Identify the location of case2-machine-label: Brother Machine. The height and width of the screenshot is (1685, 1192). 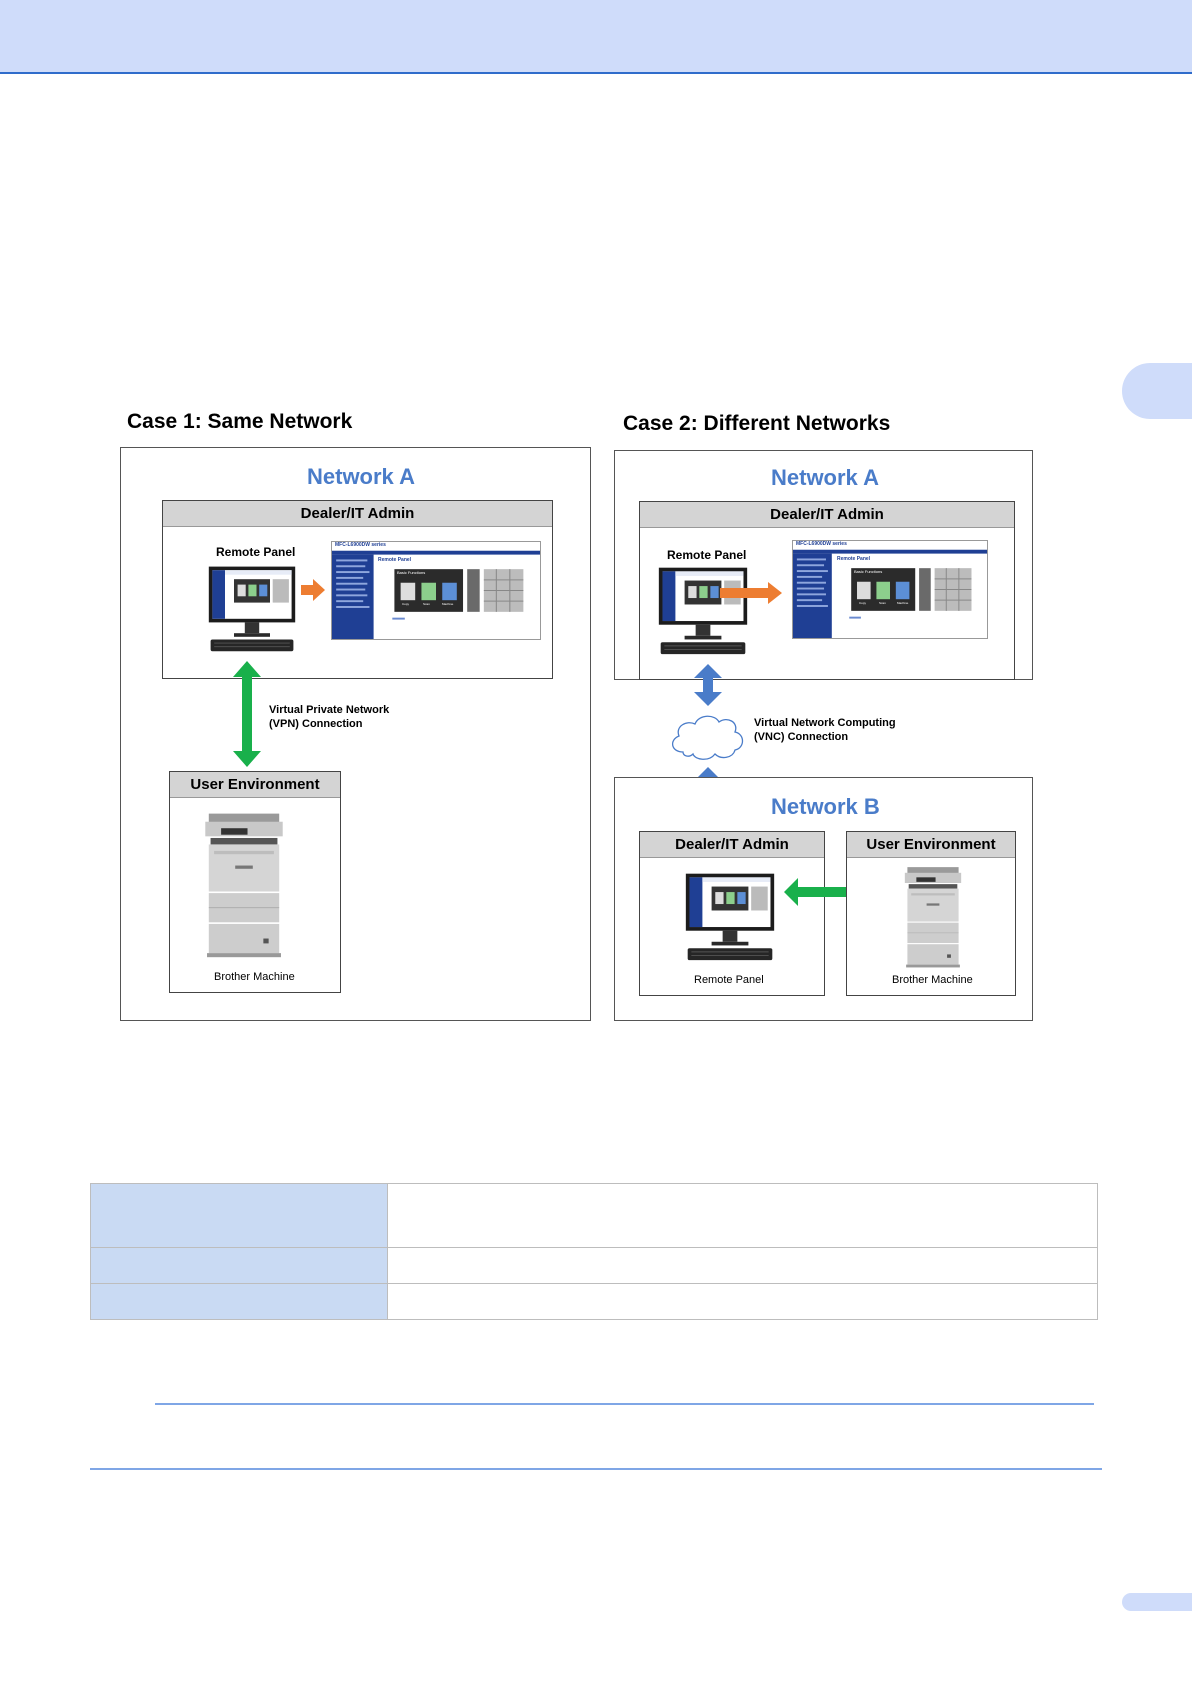
(932, 980).